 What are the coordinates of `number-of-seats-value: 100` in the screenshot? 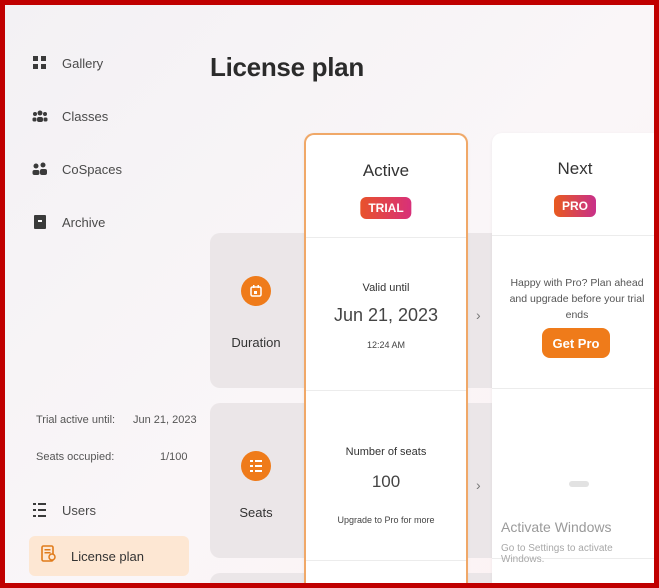 It's located at (386, 481).